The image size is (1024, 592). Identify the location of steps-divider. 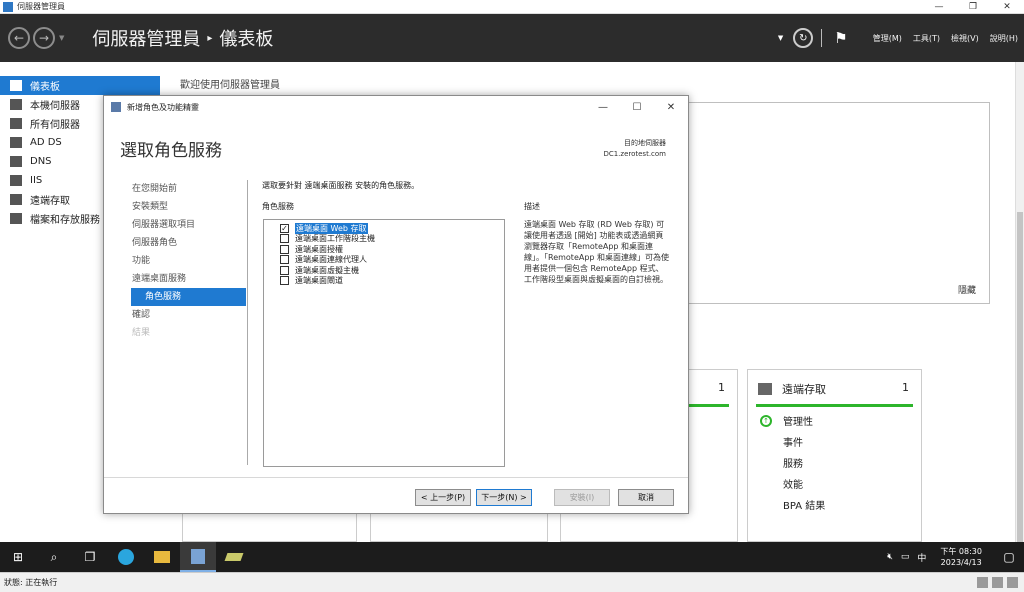
(247, 322).